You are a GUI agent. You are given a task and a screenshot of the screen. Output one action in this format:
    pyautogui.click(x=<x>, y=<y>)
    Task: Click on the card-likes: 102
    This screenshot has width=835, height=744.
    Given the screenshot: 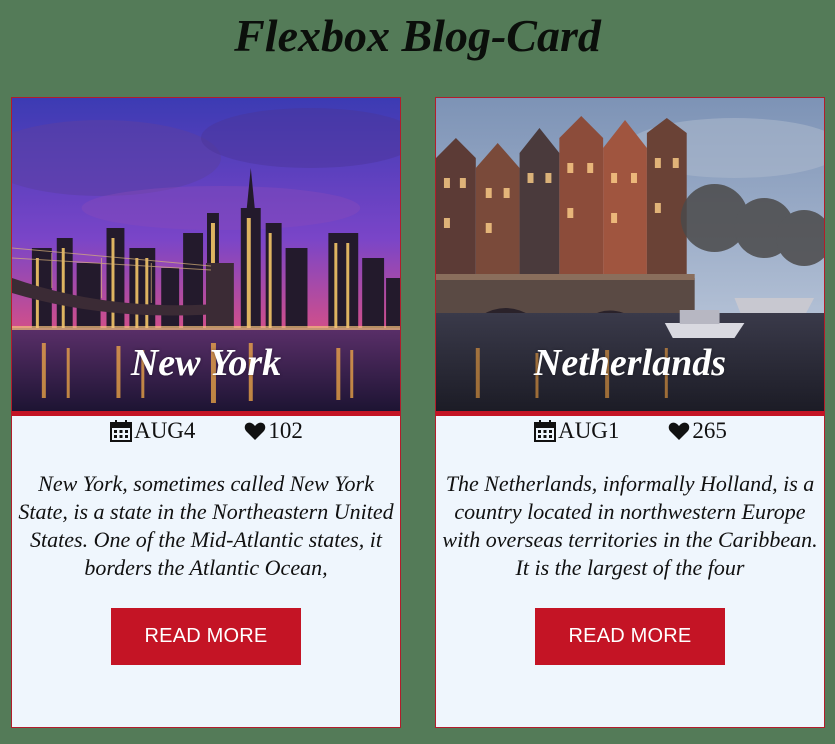 What is the action you would take?
    pyautogui.click(x=273, y=431)
    